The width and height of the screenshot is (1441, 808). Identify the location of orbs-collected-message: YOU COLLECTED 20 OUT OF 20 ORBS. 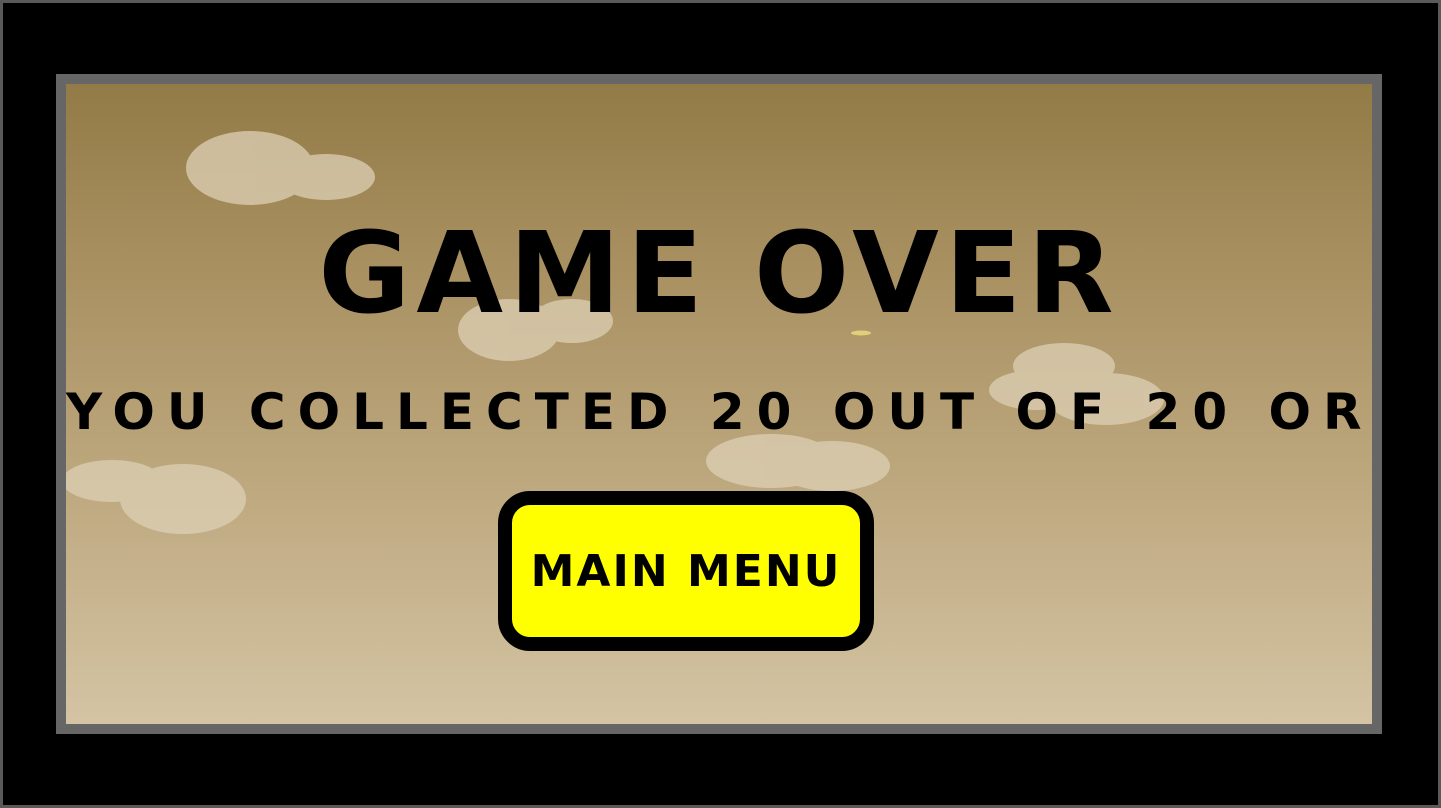
(724, 412).